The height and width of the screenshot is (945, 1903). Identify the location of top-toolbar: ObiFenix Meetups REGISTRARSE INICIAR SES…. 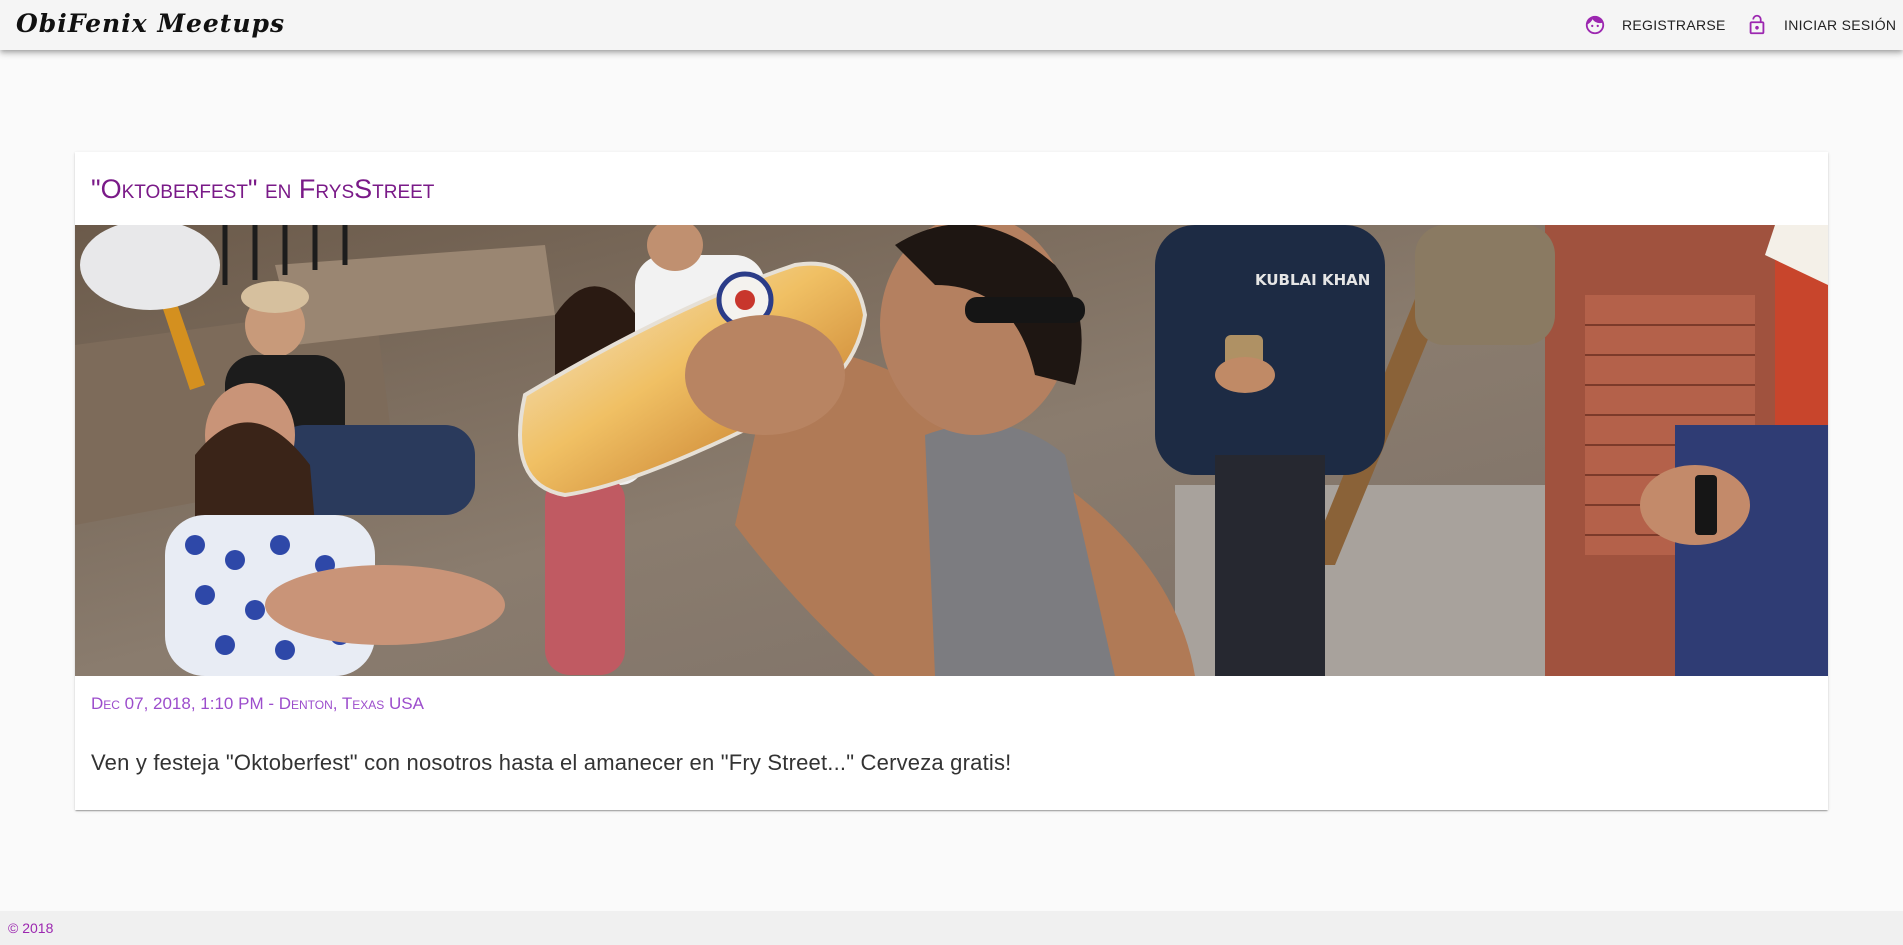
(951, 25).